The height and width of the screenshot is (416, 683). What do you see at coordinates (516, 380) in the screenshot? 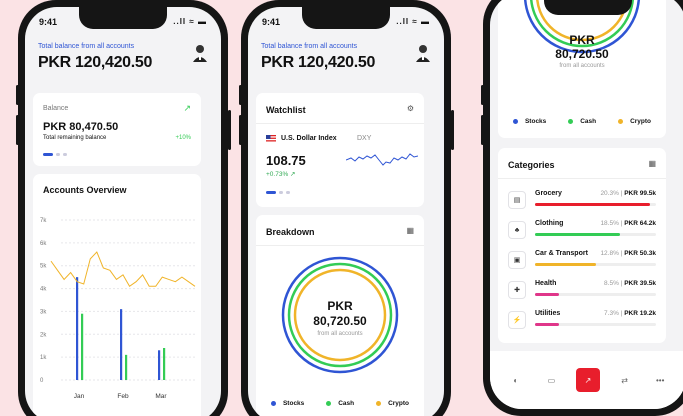
I see `home-icon: ◐` at bounding box center [516, 380].